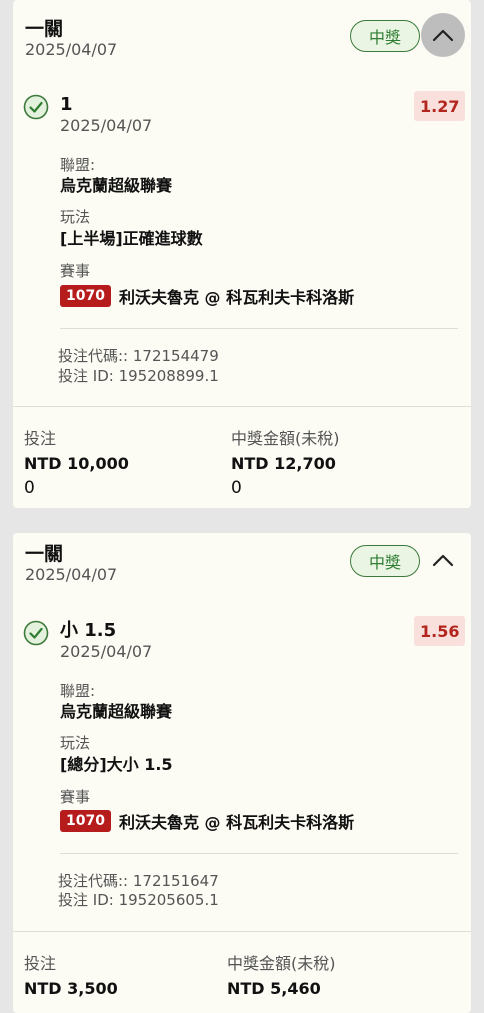 The height and width of the screenshot is (1013, 484). I want to click on stake-value: NTD 10,000, so click(76, 463).